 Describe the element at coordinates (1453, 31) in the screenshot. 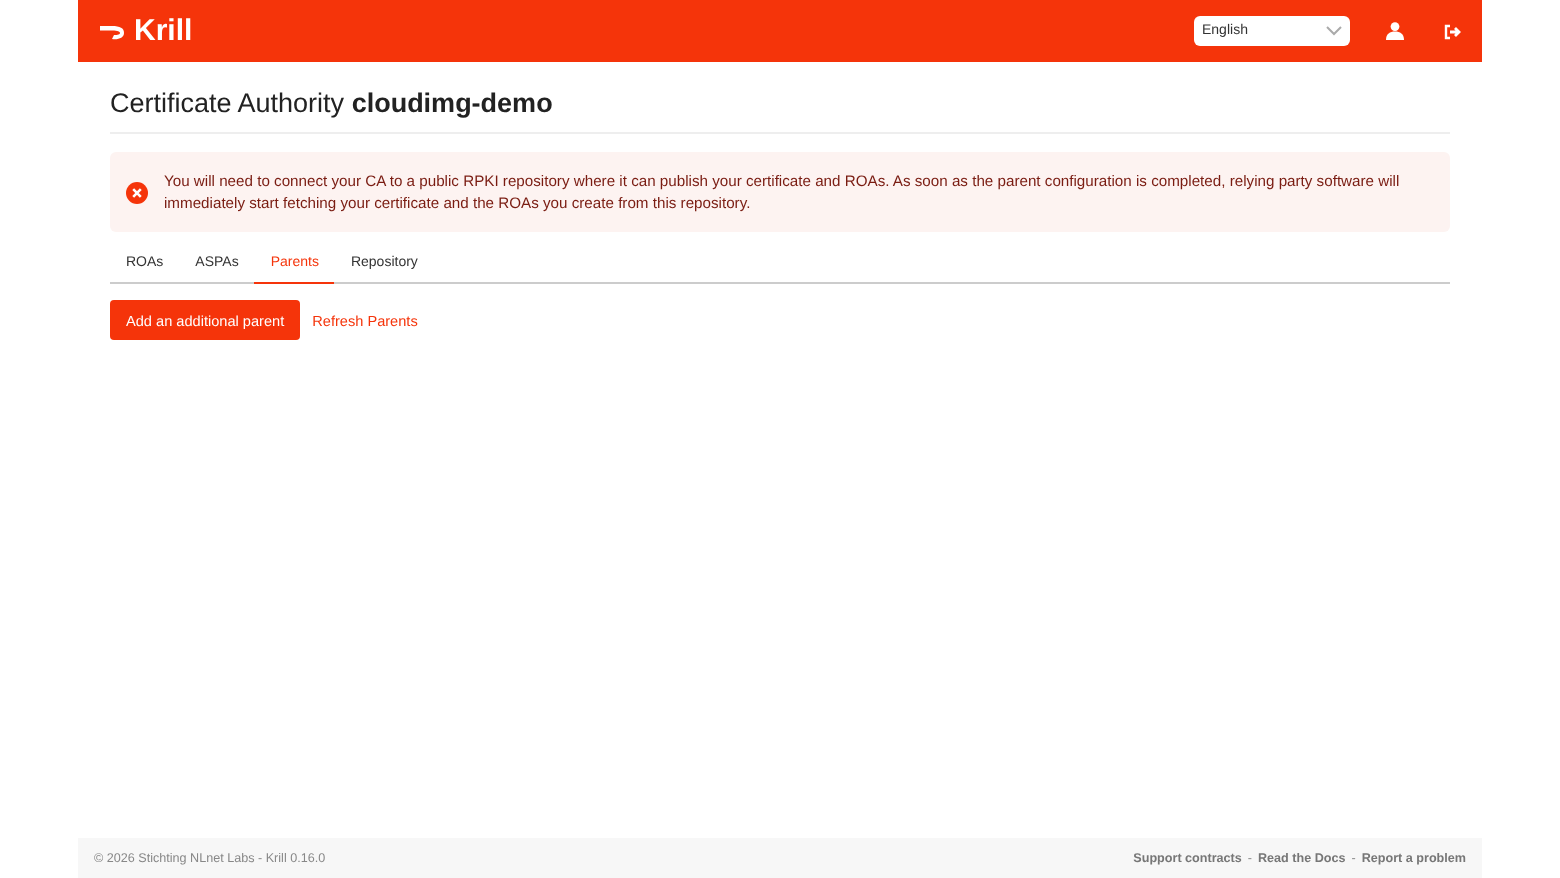

I see `logout-icon` at that location.